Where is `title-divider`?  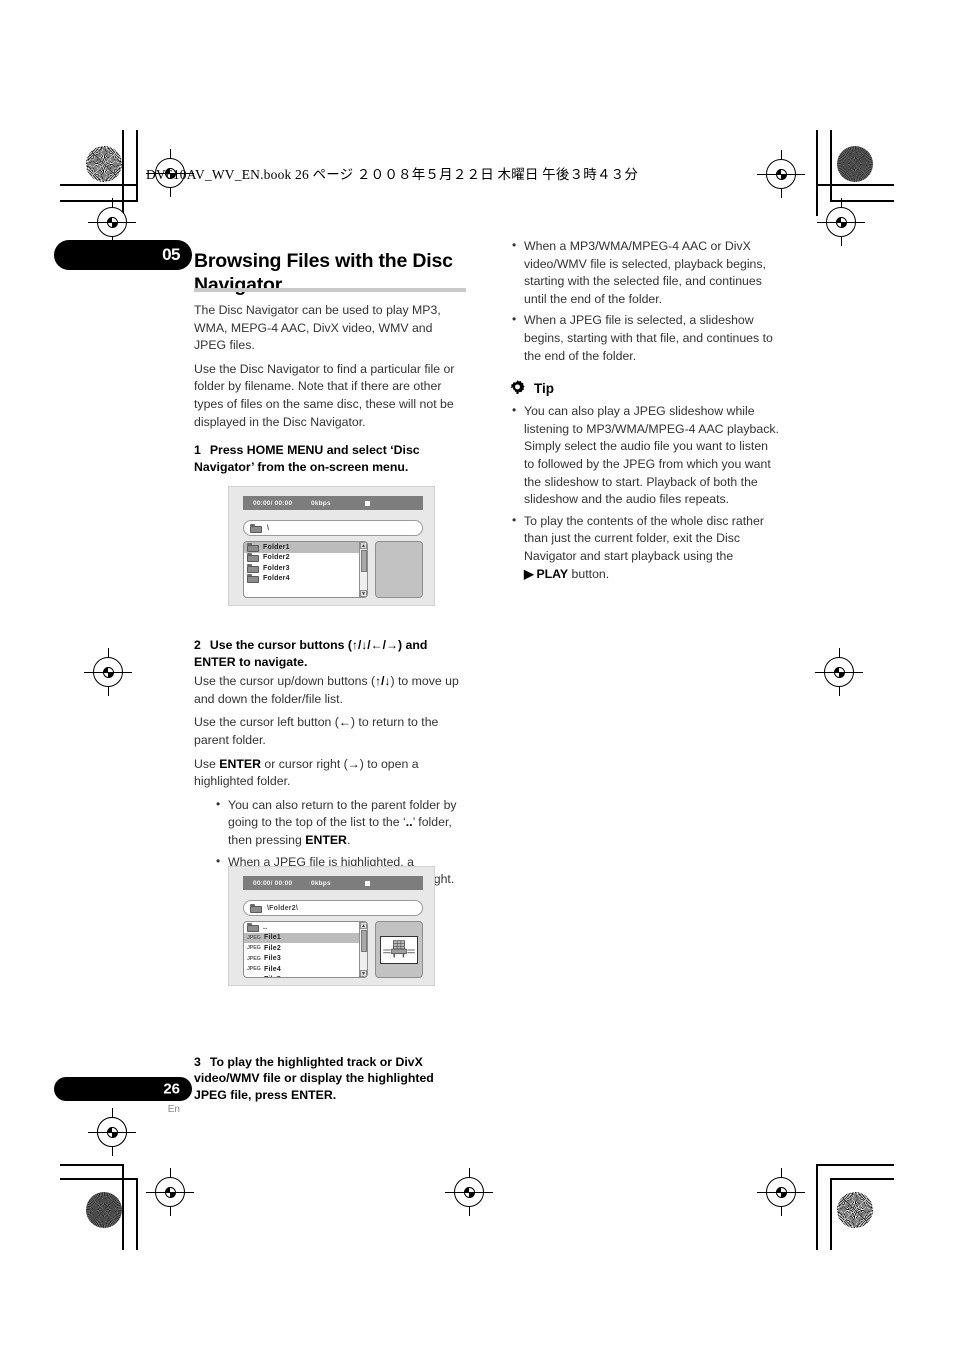 title-divider is located at coordinates (330, 290).